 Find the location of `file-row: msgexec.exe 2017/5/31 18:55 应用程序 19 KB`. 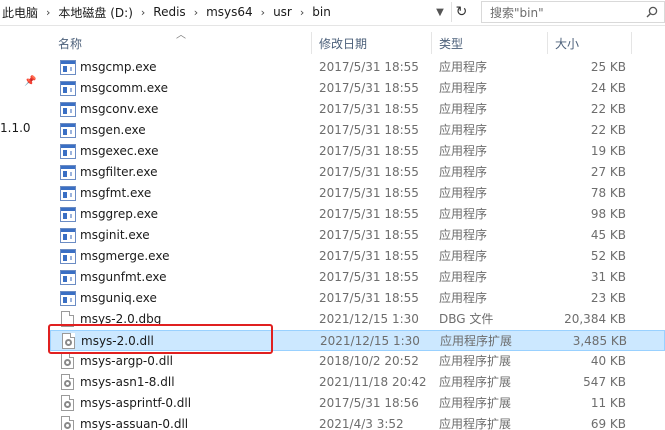

file-row: msgexec.exe 2017/5/31 18:55 应用程序 19 KB is located at coordinates (357, 151).